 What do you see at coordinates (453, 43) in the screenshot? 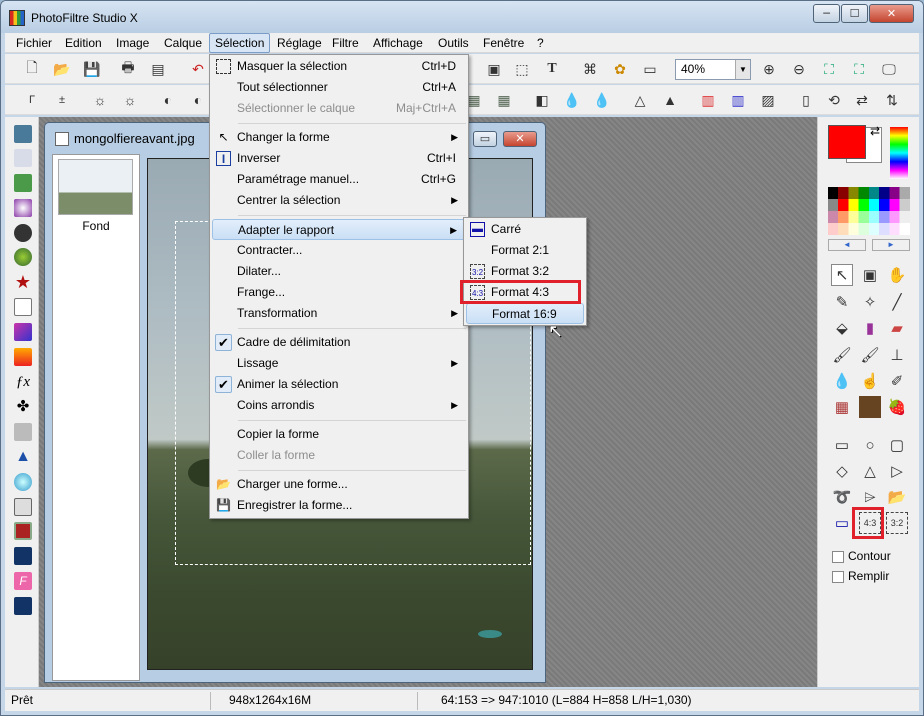
I see `menu-outils: Outils` at bounding box center [453, 43].